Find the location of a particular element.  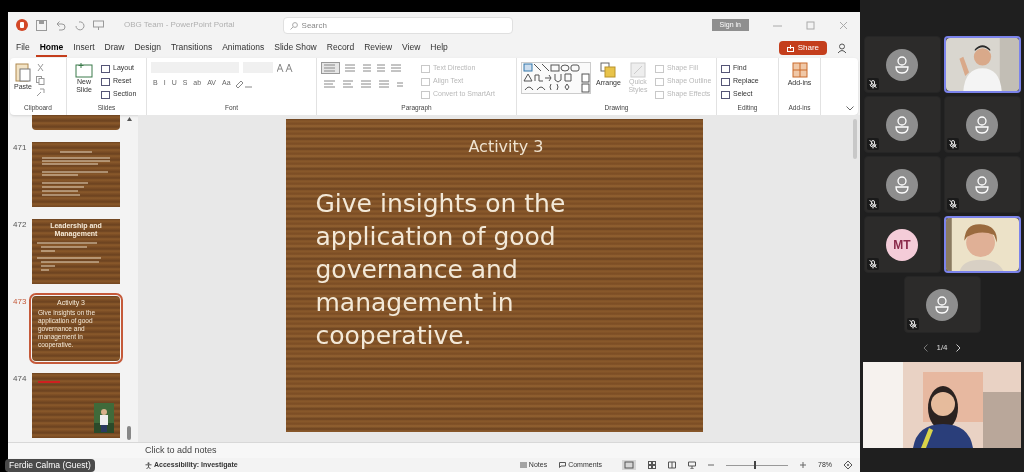

menu-tab: Insert is located at coordinates (84, 48).